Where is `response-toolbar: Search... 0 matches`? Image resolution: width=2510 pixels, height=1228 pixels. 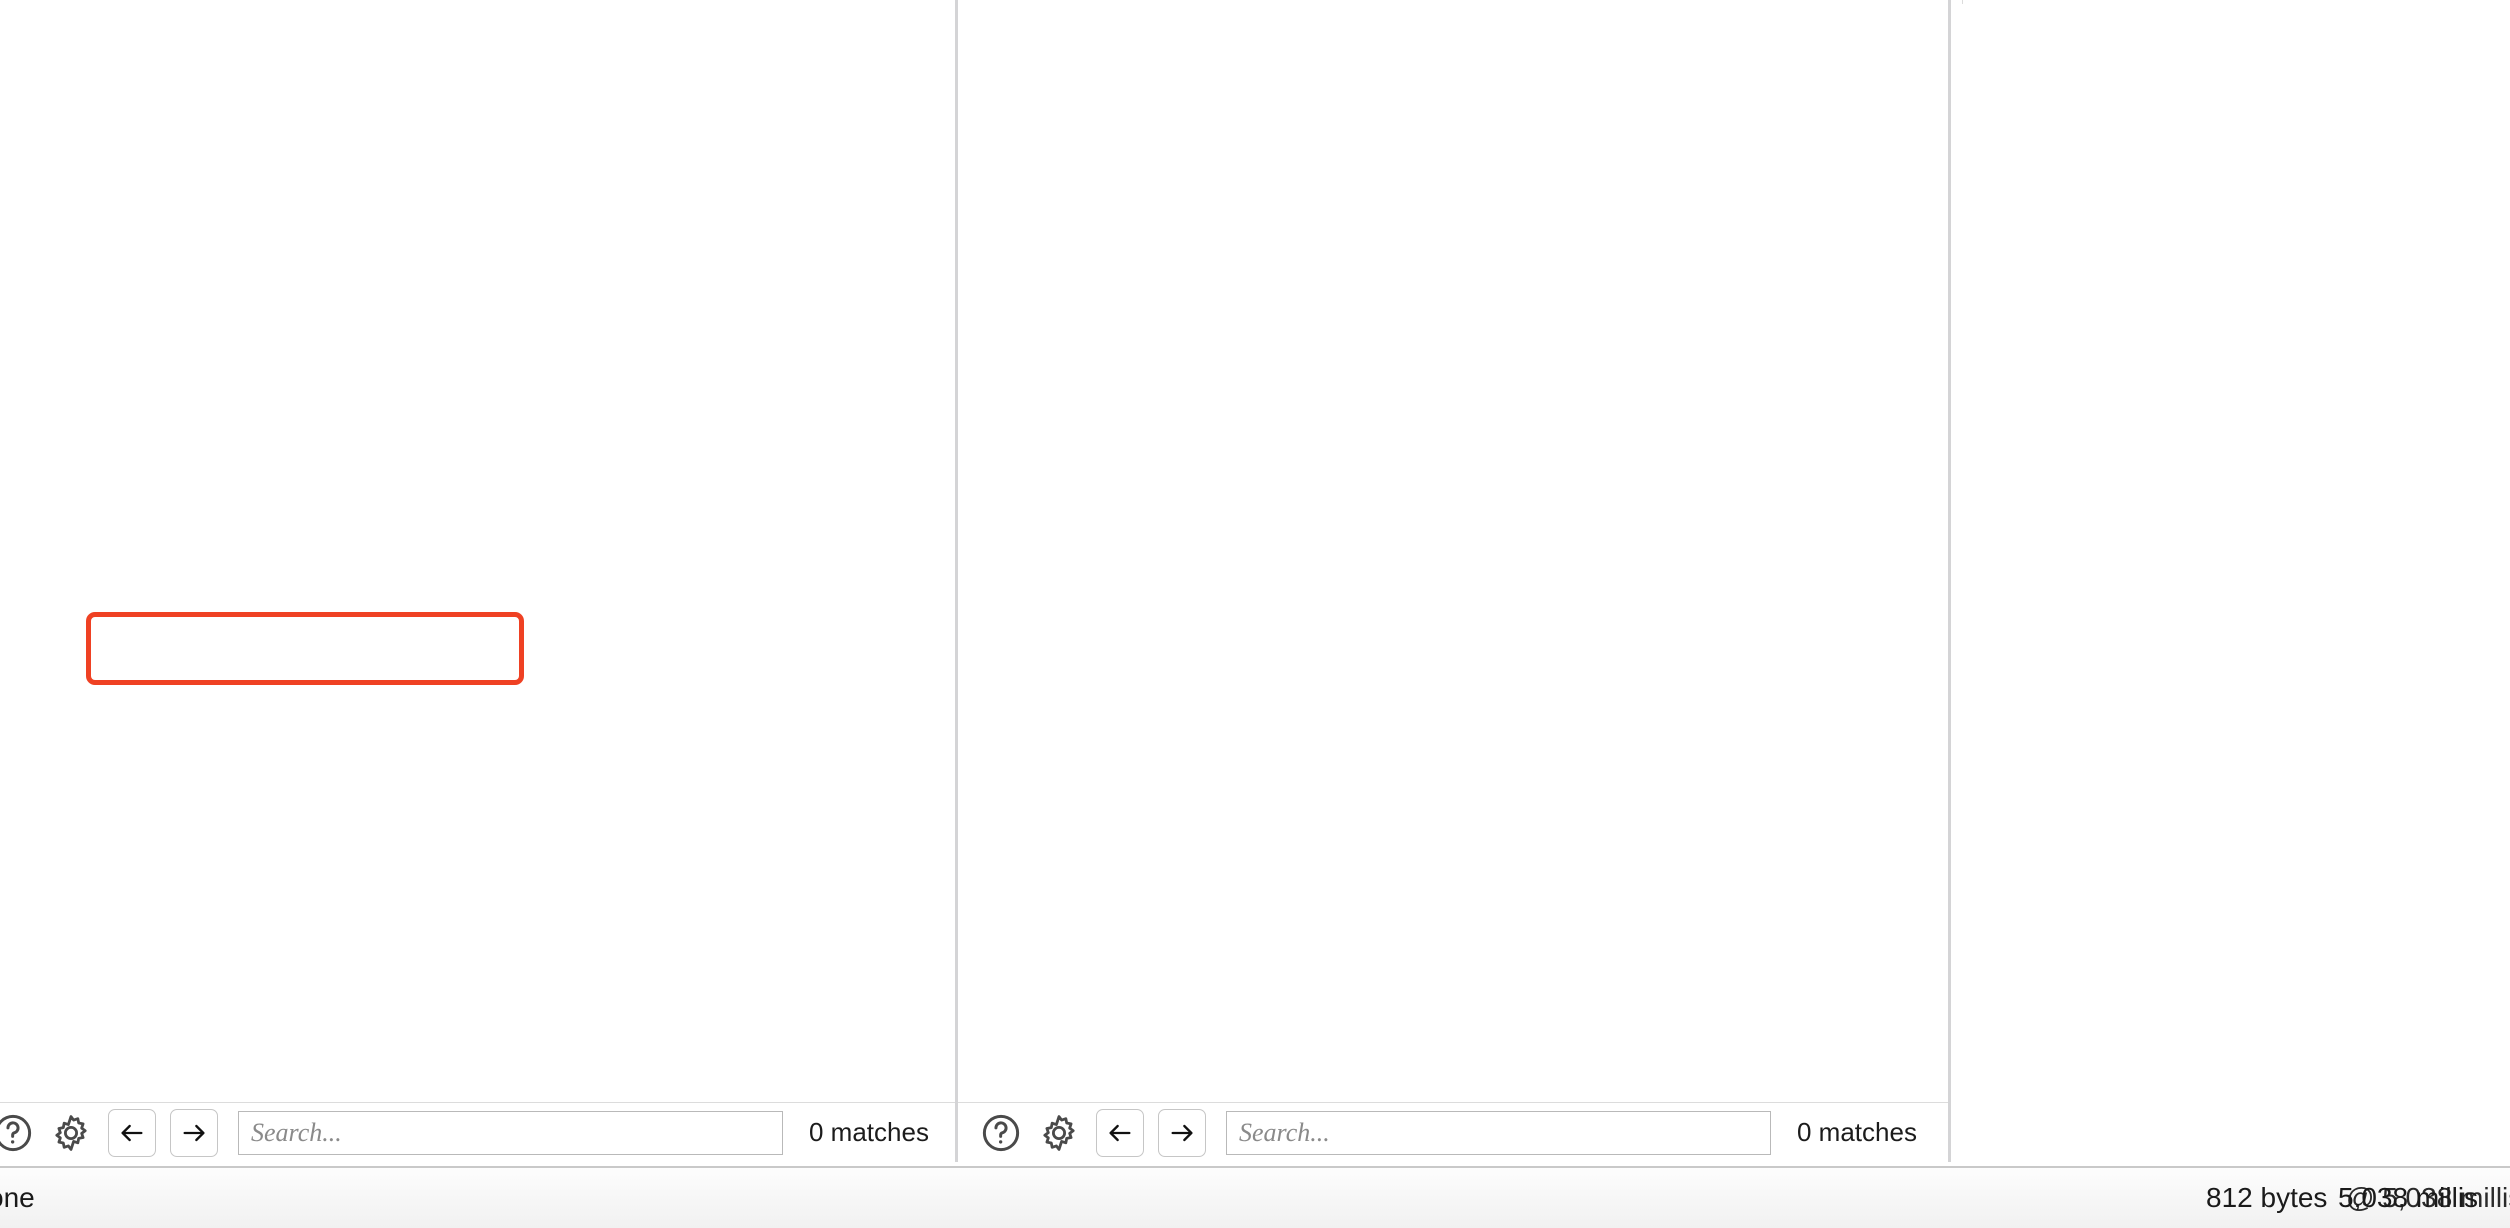
response-toolbar: Search... 0 matches is located at coordinates (1453, 1132).